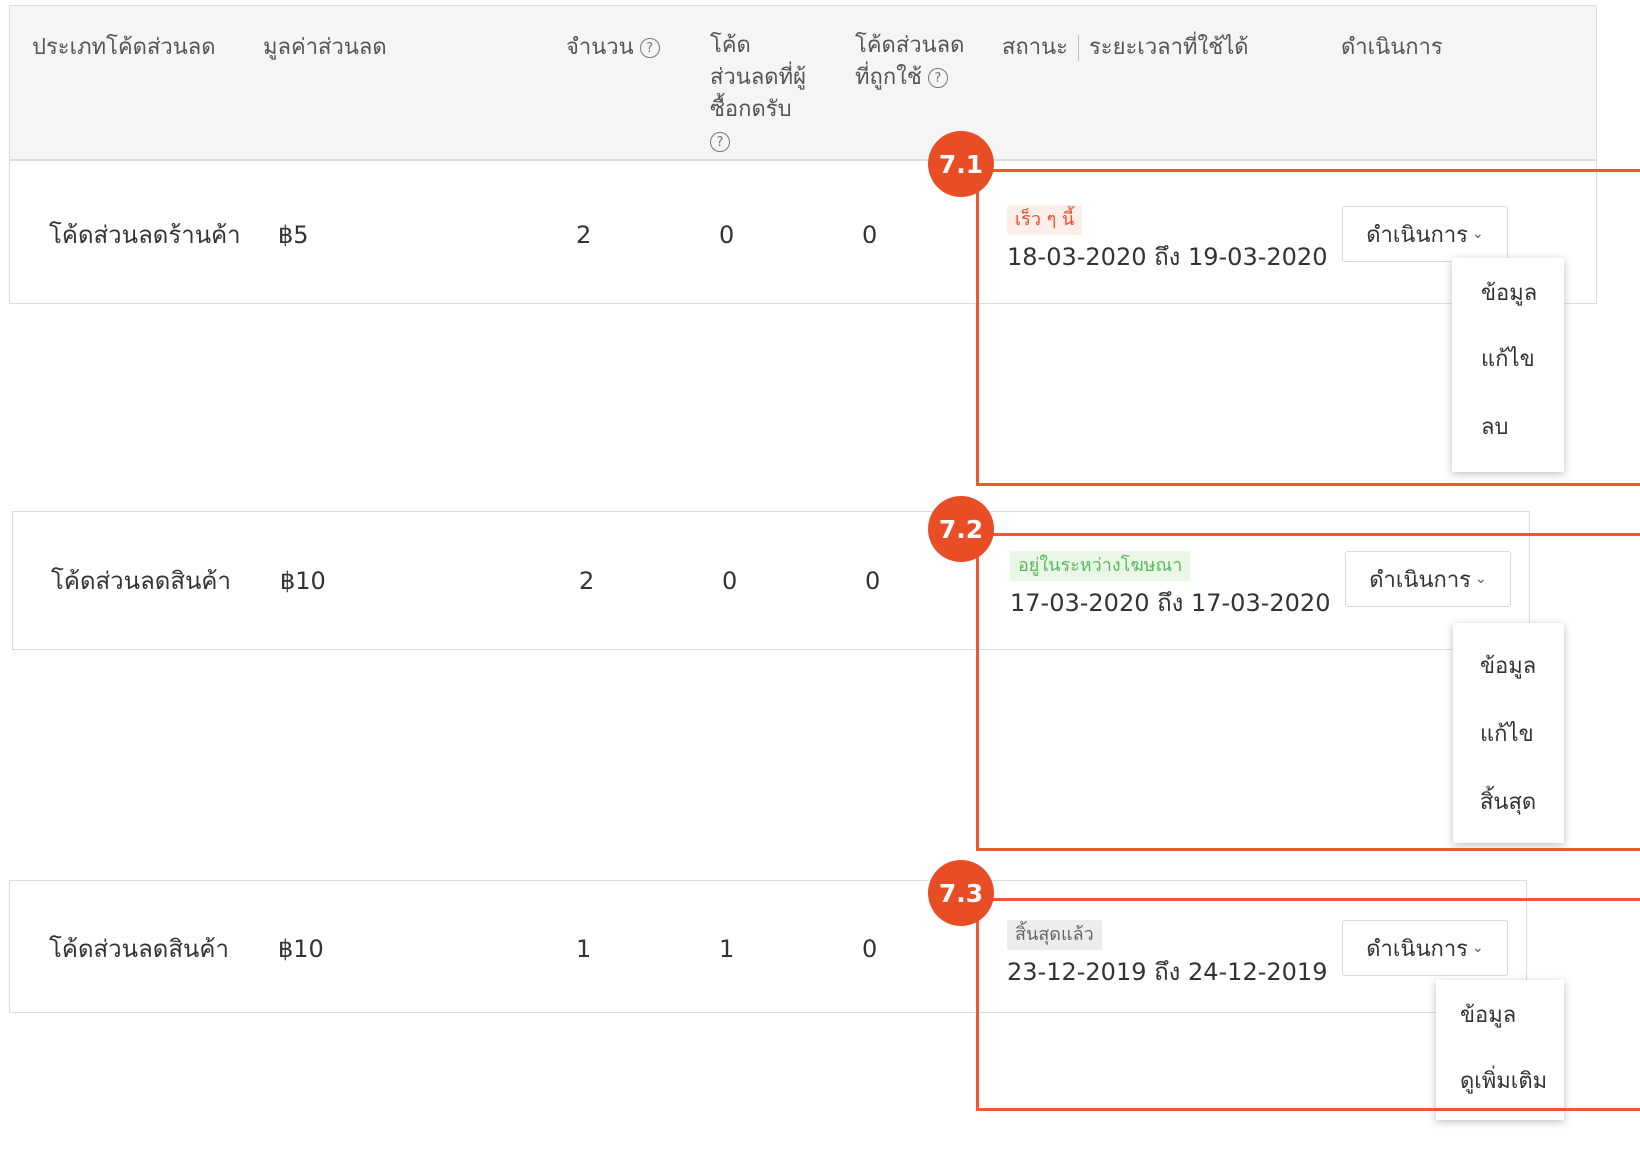  I want to click on header-claimed-line1: โค้ด, so click(730, 45).